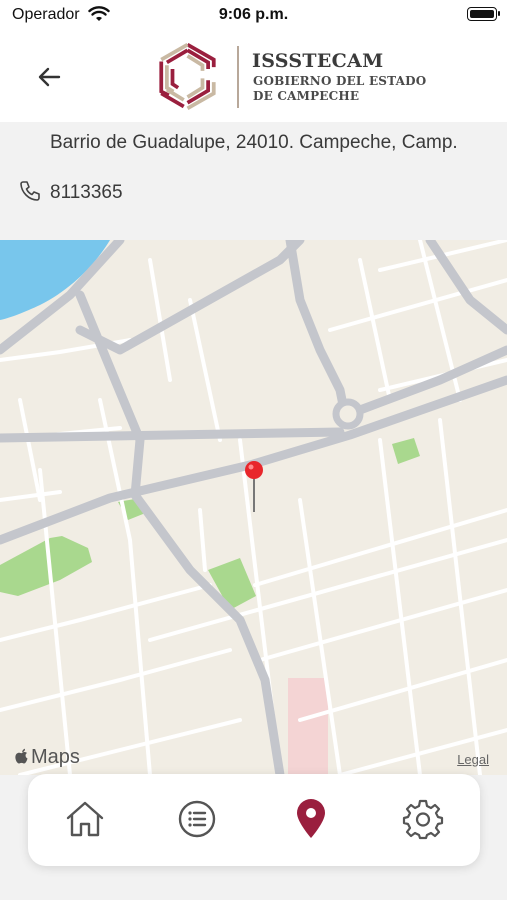 This screenshot has height=900, width=507. What do you see at coordinates (85, 819) in the screenshot?
I see `home-icon` at bounding box center [85, 819].